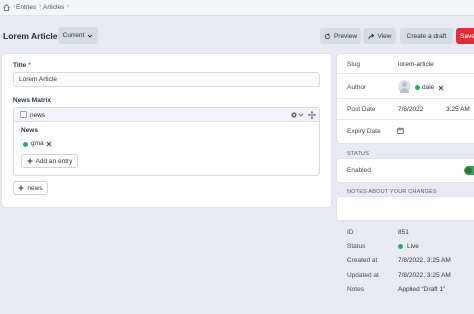 This screenshot has width=474, height=314. What do you see at coordinates (426, 36) in the screenshot?
I see `create-draft-button: Create a draft` at bounding box center [426, 36].